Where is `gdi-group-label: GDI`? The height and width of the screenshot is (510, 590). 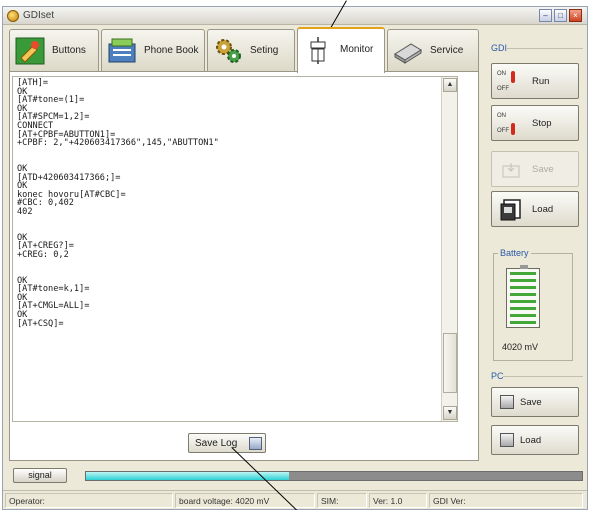
gdi-group-label: GDI is located at coordinates (499, 48).